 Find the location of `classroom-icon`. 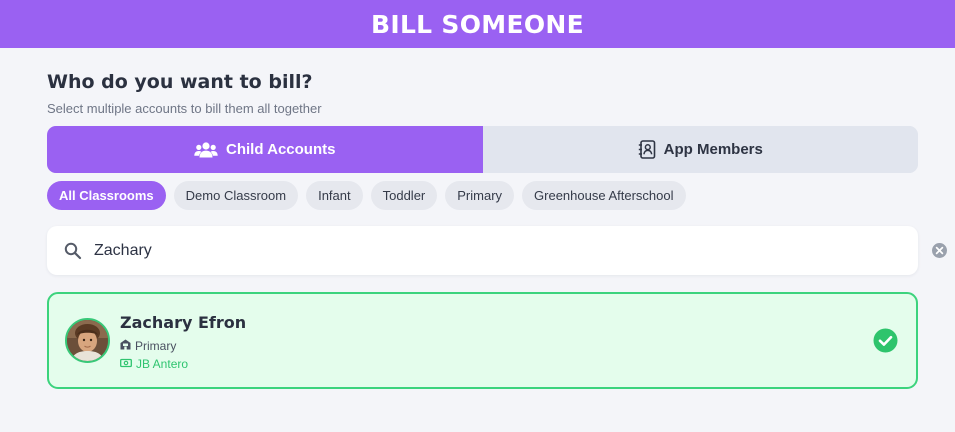

classroom-icon is located at coordinates (125, 346).